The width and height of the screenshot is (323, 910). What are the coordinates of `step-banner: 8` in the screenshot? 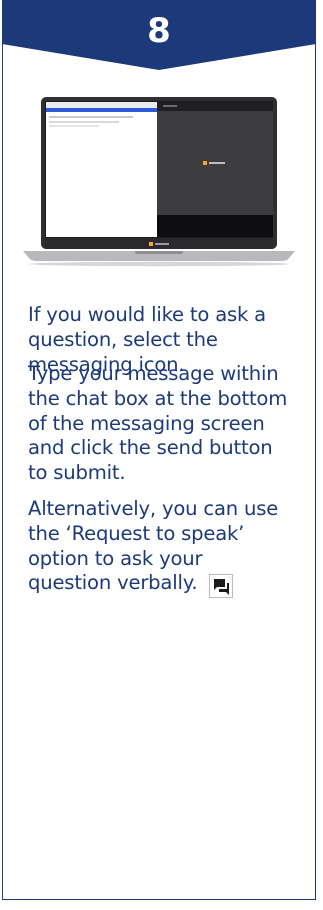 It's located at (159, 36).